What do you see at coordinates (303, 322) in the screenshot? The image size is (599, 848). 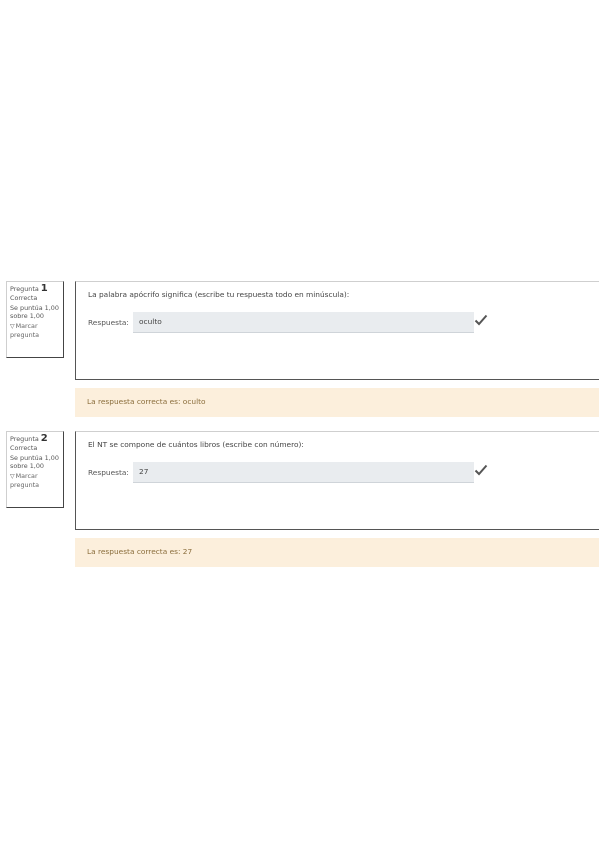 I see `answer-field: oculto` at bounding box center [303, 322].